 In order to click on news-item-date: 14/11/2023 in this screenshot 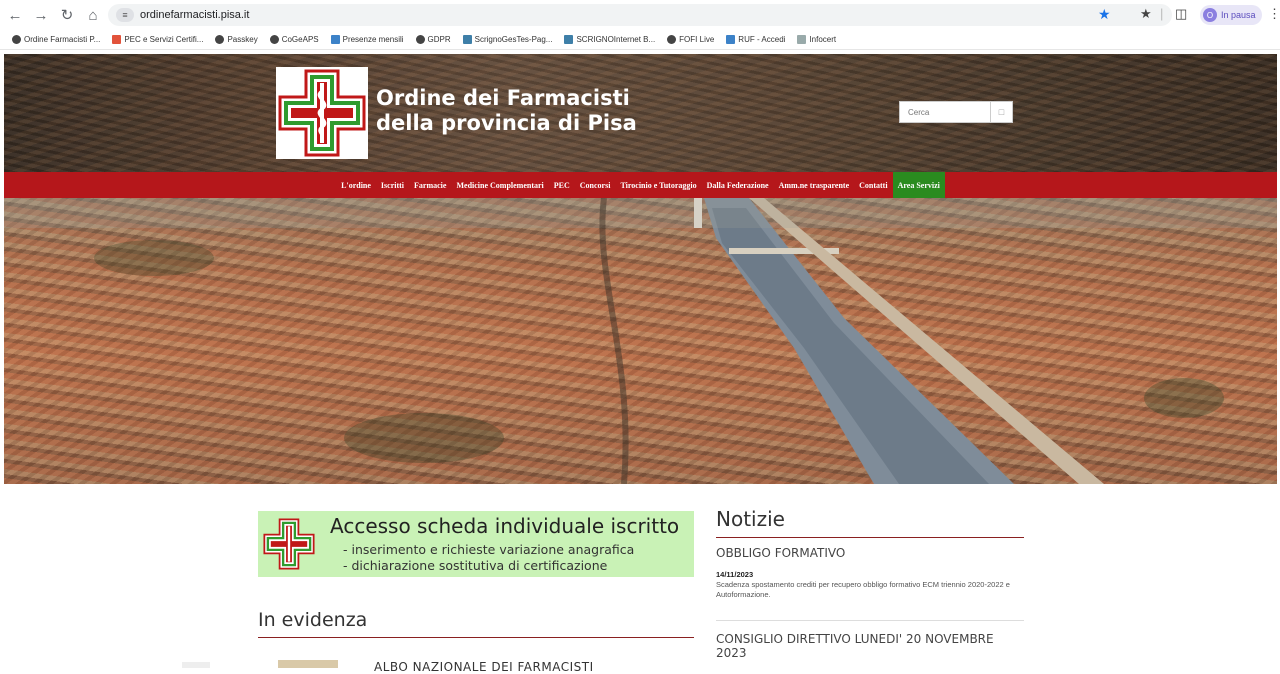, I will do `click(735, 574)`.